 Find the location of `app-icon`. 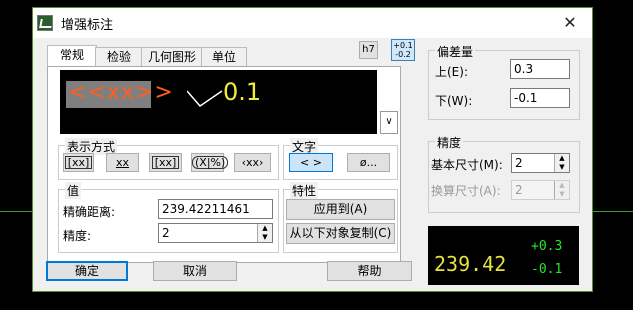

app-icon is located at coordinates (45, 23).